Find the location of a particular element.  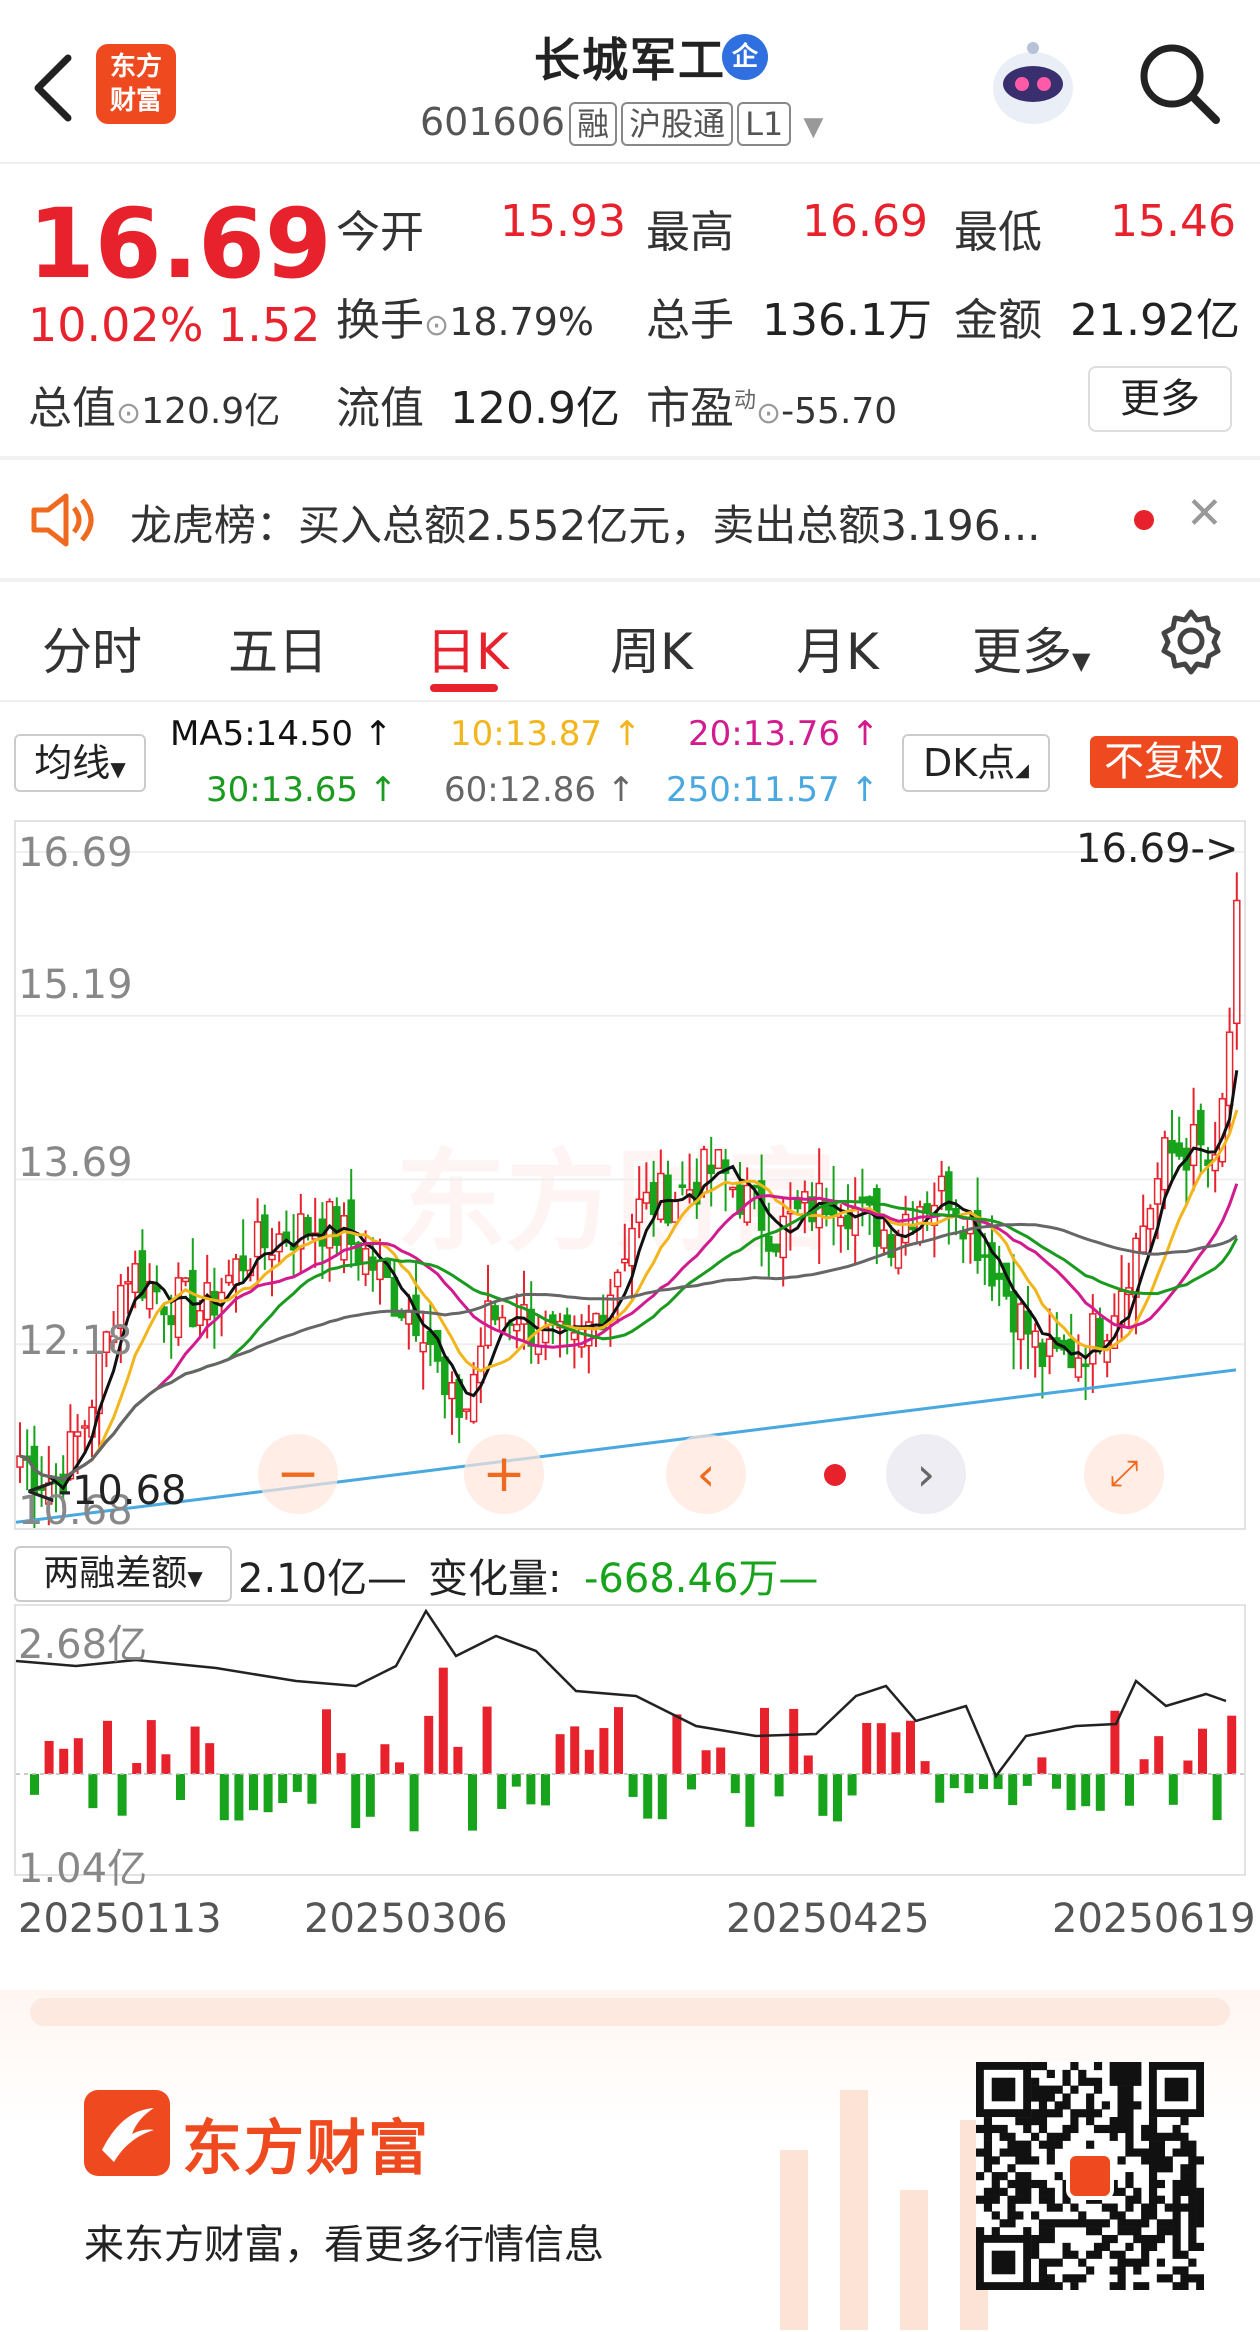

close-icon: ✕ is located at coordinates (1204, 513).